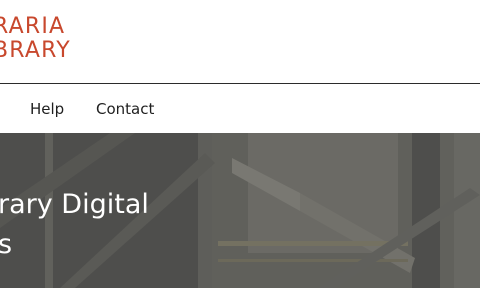  Describe the element at coordinates (125, 109) in the screenshot. I see `nav-contact-link: Contact` at that location.